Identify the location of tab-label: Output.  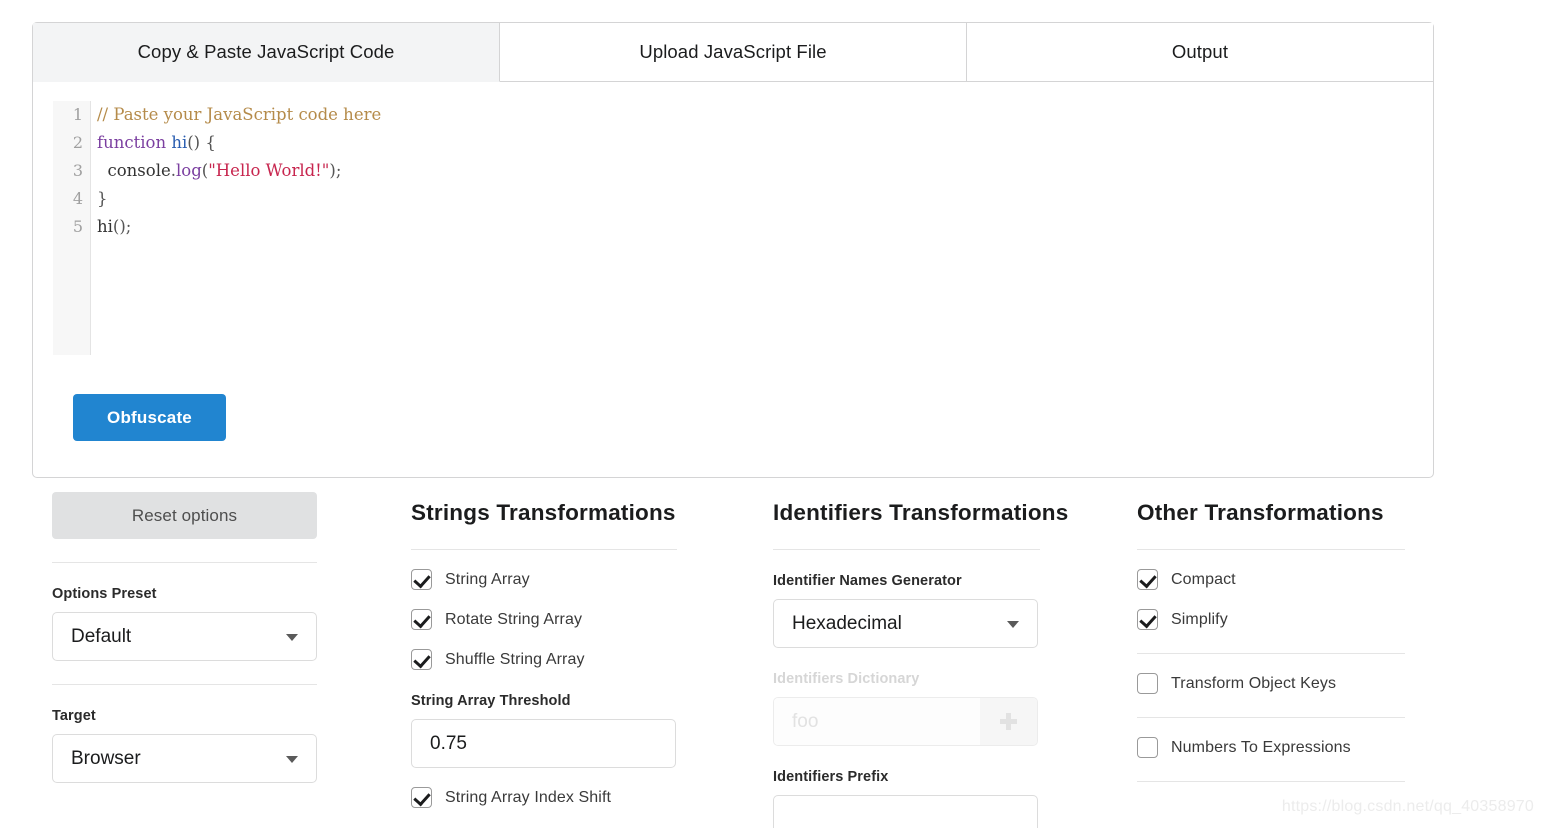
(1200, 51).